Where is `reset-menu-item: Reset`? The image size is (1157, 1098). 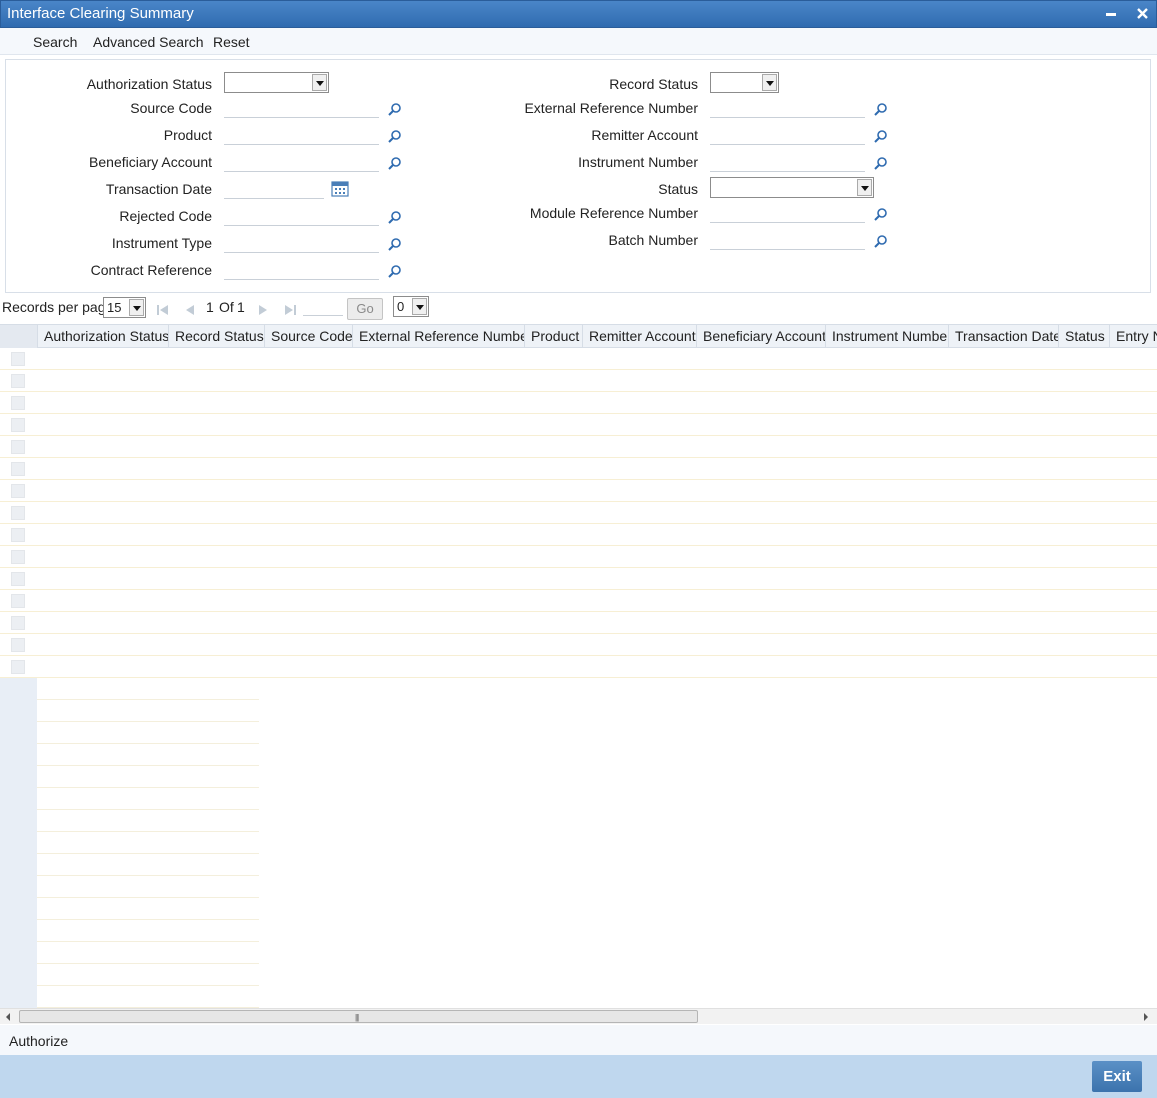 reset-menu-item: Reset is located at coordinates (231, 42).